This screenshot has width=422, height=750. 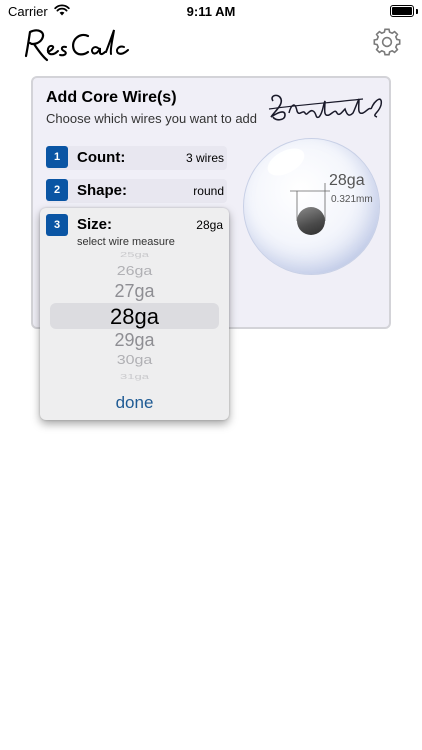 I want to click on gauge-wheel: 25ga 26ga 27ga 28ga 29ga 30ga 31ga, so click(x=134, y=317).